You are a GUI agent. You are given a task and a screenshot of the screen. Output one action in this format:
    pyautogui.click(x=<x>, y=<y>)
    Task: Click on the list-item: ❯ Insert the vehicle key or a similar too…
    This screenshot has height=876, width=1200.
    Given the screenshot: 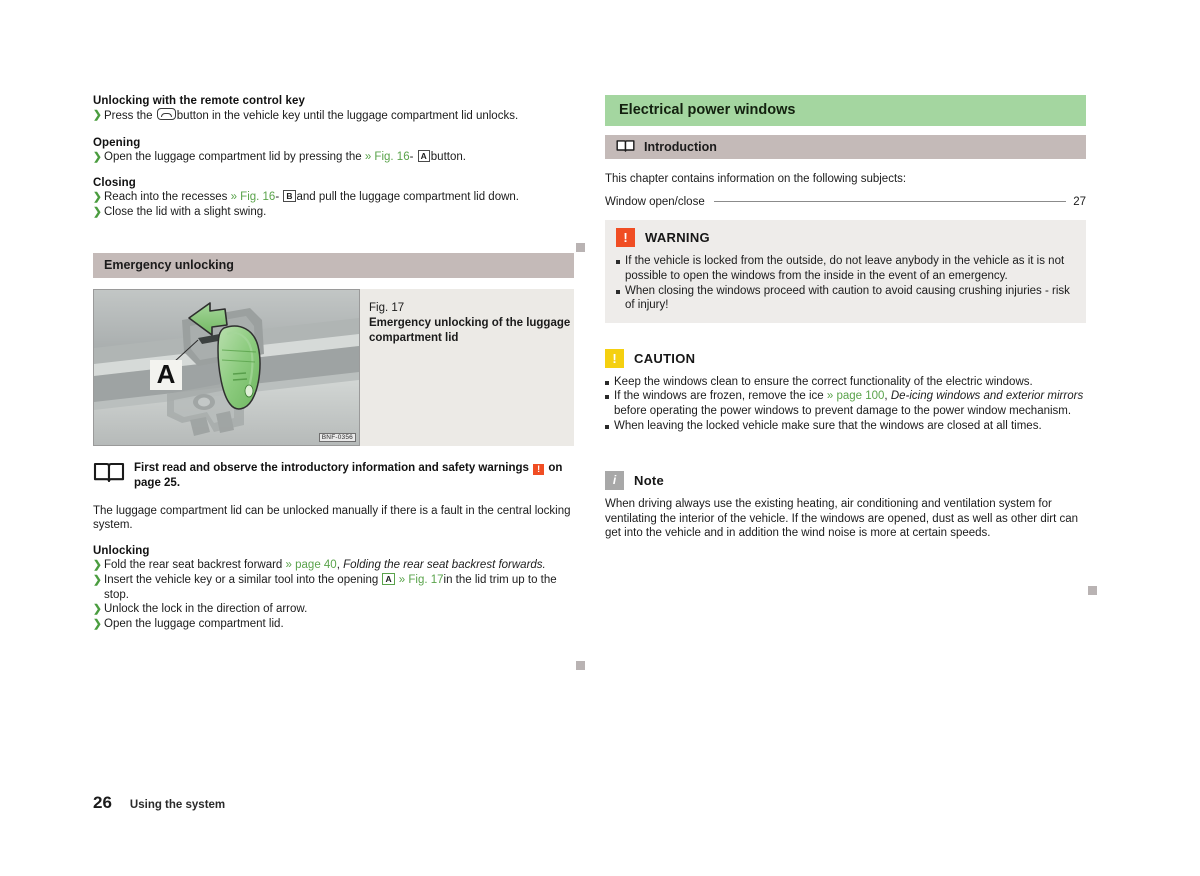 What is the action you would take?
    pyautogui.click(x=333, y=587)
    